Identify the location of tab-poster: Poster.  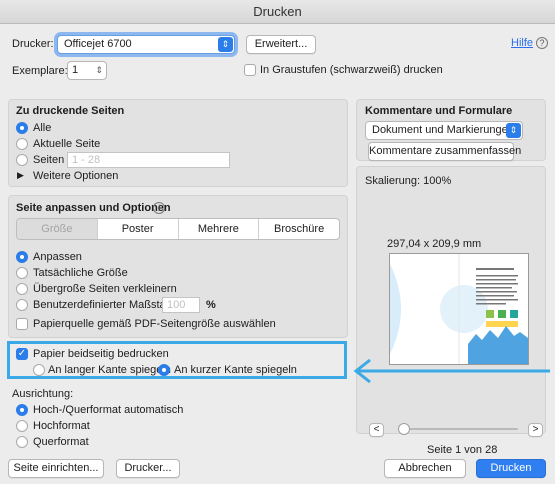
(138, 229).